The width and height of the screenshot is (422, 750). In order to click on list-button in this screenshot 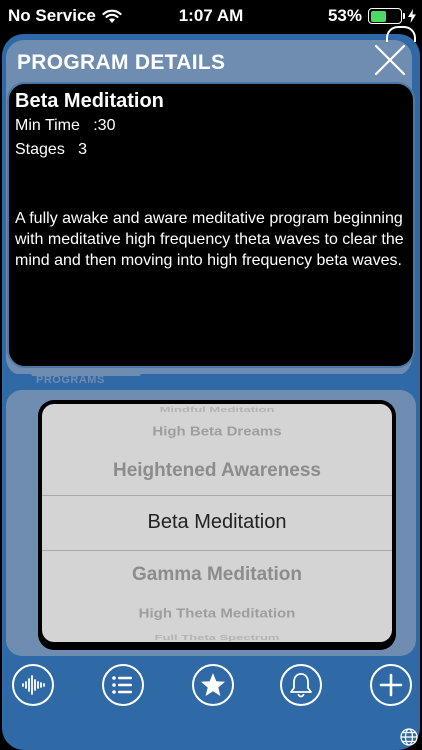, I will do `click(123, 685)`.